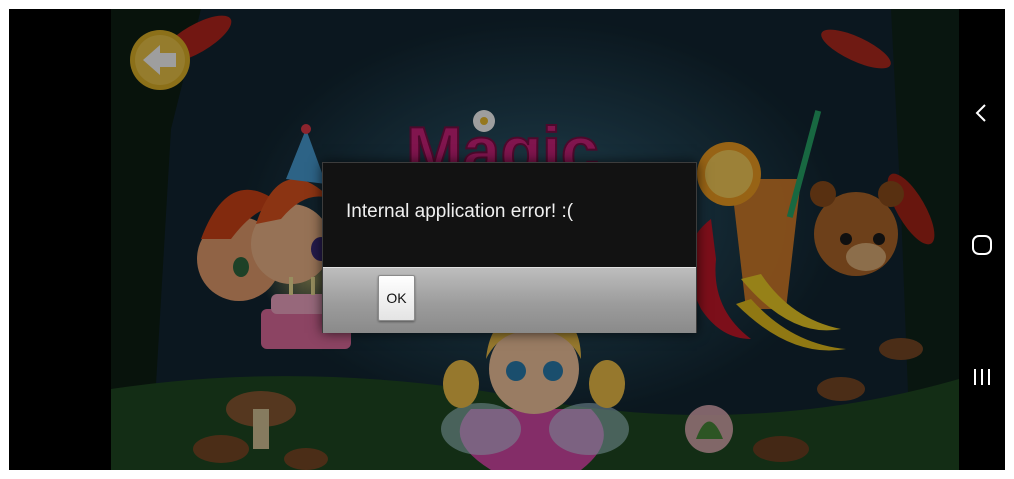  What do you see at coordinates (509, 247) in the screenshot?
I see `error-dialog: Internal application error! :( OK` at bounding box center [509, 247].